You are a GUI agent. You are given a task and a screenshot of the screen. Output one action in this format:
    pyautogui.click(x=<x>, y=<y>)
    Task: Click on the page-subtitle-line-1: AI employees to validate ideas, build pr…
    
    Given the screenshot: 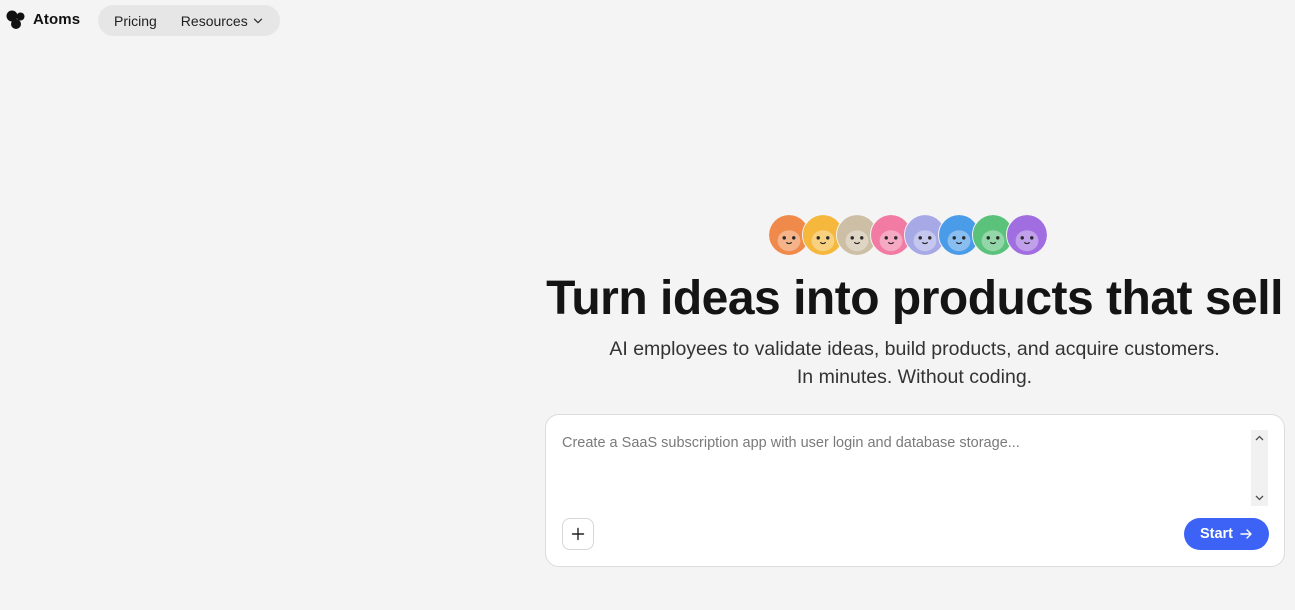 What is the action you would take?
    pyautogui.click(x=914, y=349)
    